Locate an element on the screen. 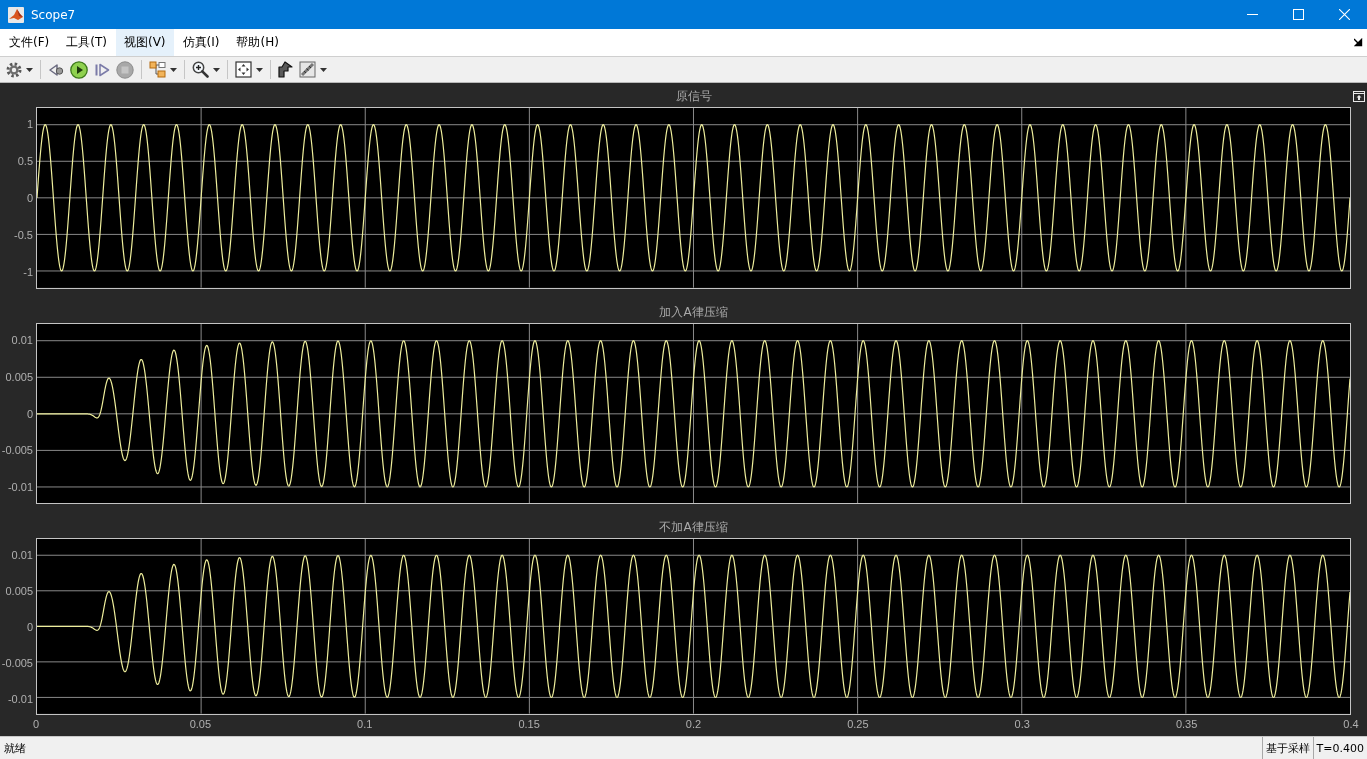  axis-tick-label: 0.2 is located at coordinates (693, 724).